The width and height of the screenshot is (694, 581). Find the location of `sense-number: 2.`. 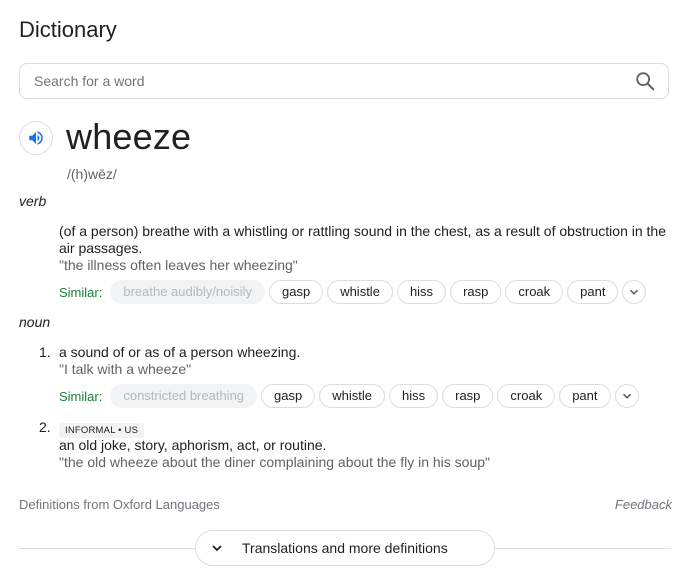

sense-number: 2. is located at coordinates (45, 427).